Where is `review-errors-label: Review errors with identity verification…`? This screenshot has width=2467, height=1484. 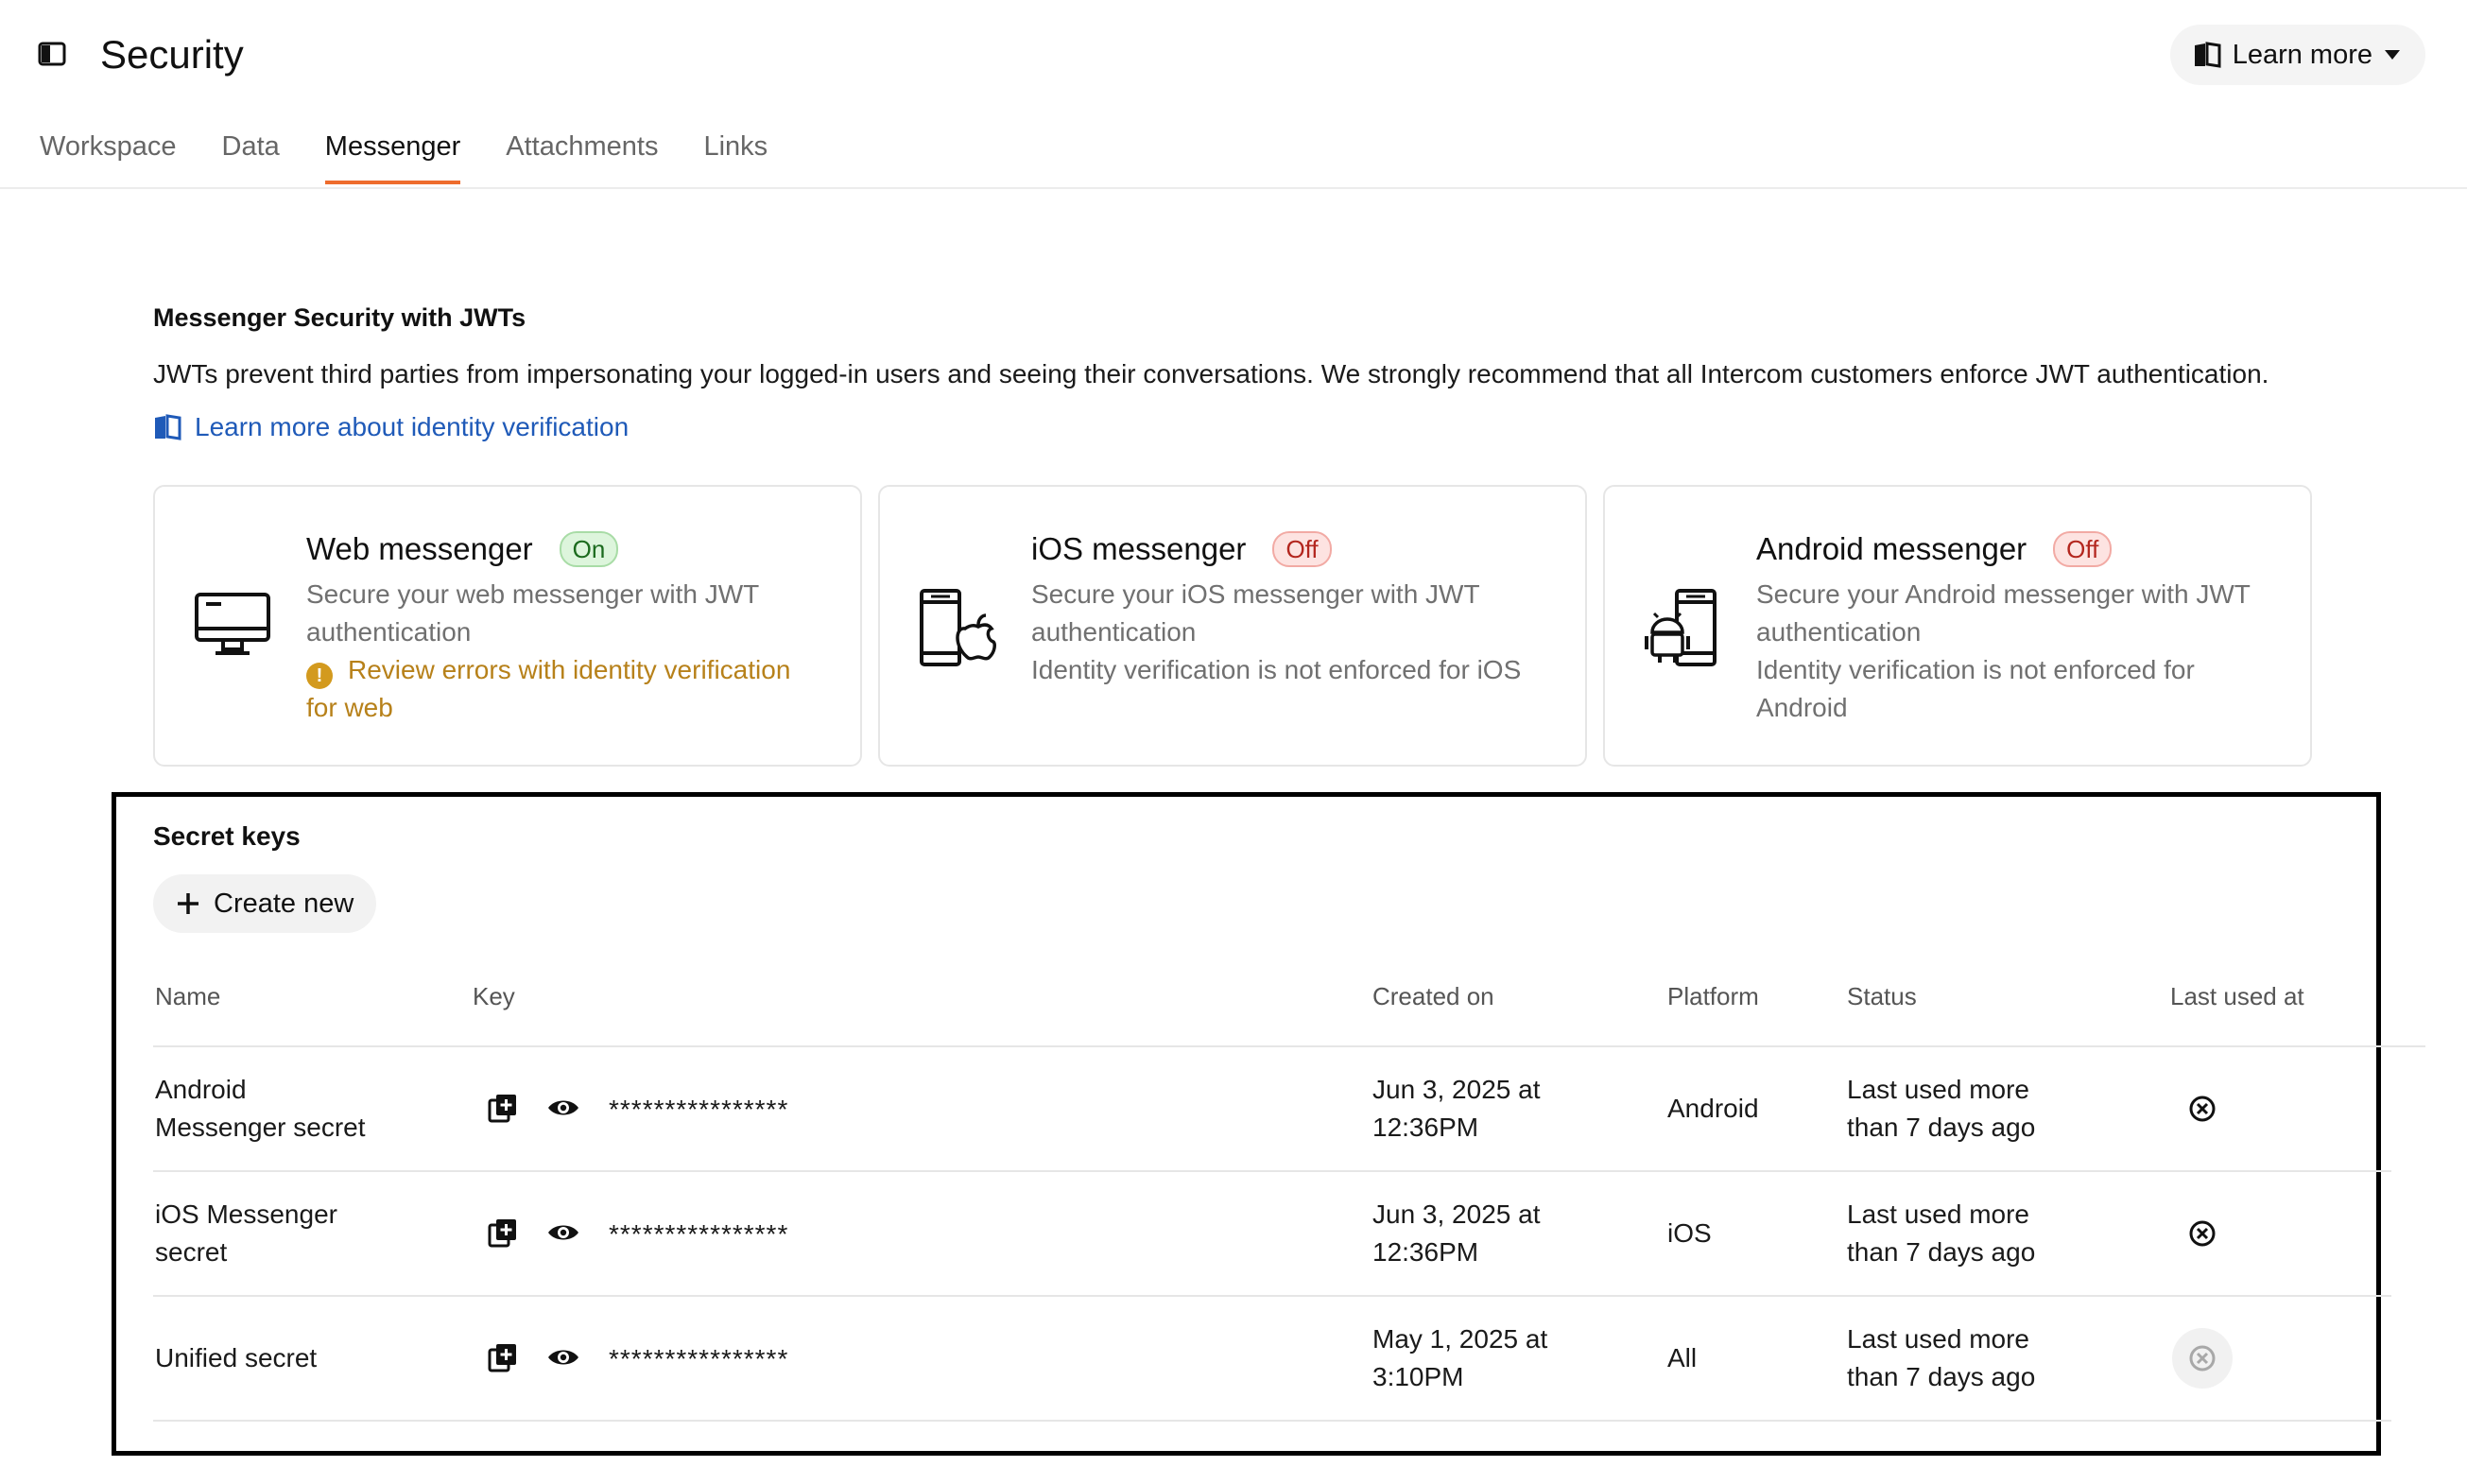 review-errors-label: Review errors with identity verification… is located at coordinates (548, 689).